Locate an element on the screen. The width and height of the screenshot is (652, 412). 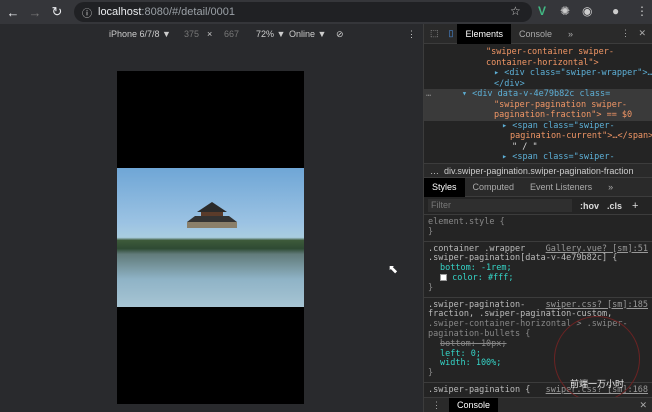
source-link: Gallery.vue? [sm]:51 is located at coordinates (597, 249).